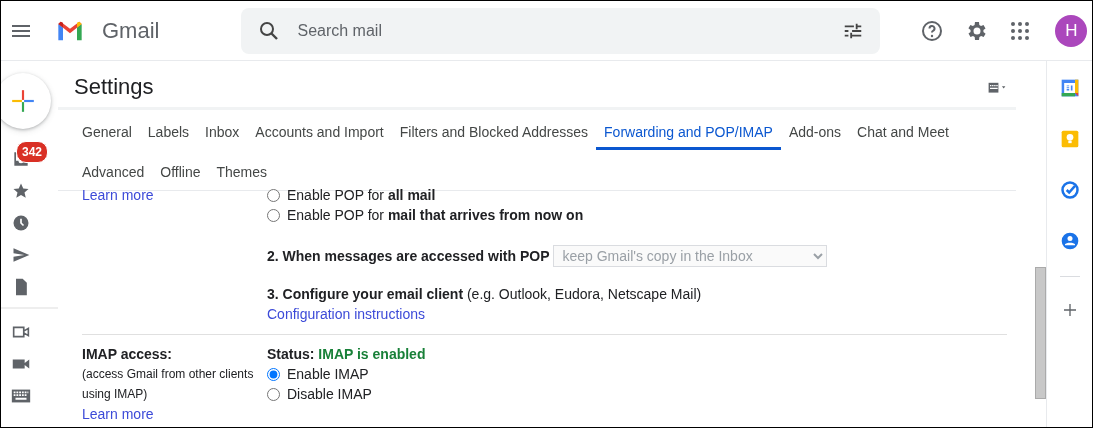  I want to click on plus-icon, so click(23, 101).